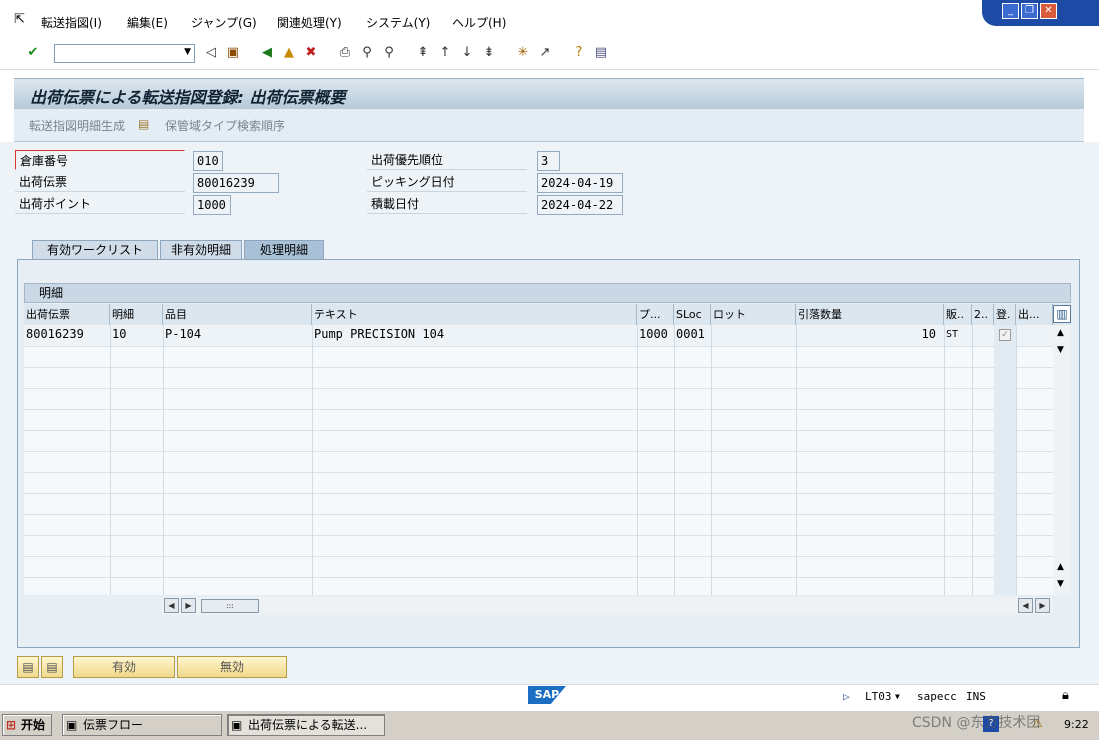 The image size is (1099, 740). I want to click on col-batch: ロット, so click(753, 314).